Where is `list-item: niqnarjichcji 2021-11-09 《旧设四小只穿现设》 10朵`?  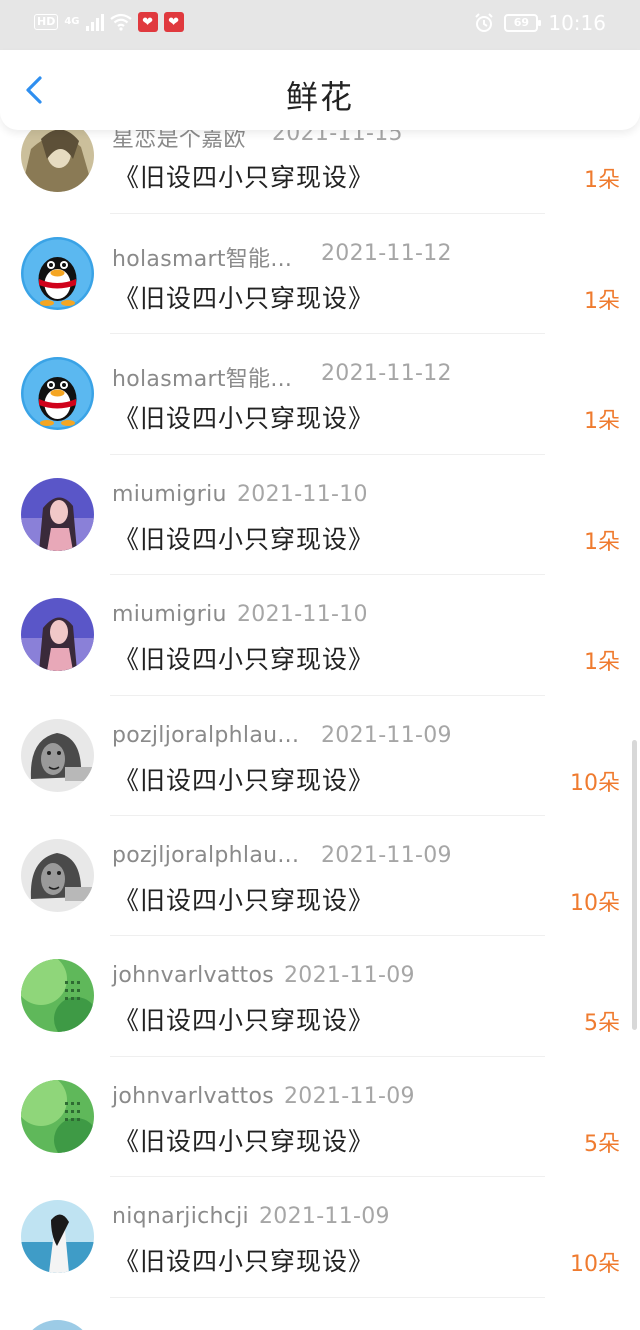
list-item: niqnarjichcji 2021-11-09 《旧设四小只穿现设》 10朵 is located at coordinates (320, 1236).